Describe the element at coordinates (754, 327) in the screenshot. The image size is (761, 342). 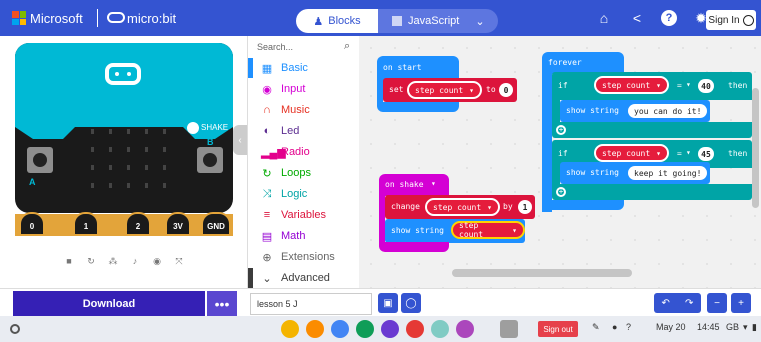
I see `battery-icon: ▮` at that location.